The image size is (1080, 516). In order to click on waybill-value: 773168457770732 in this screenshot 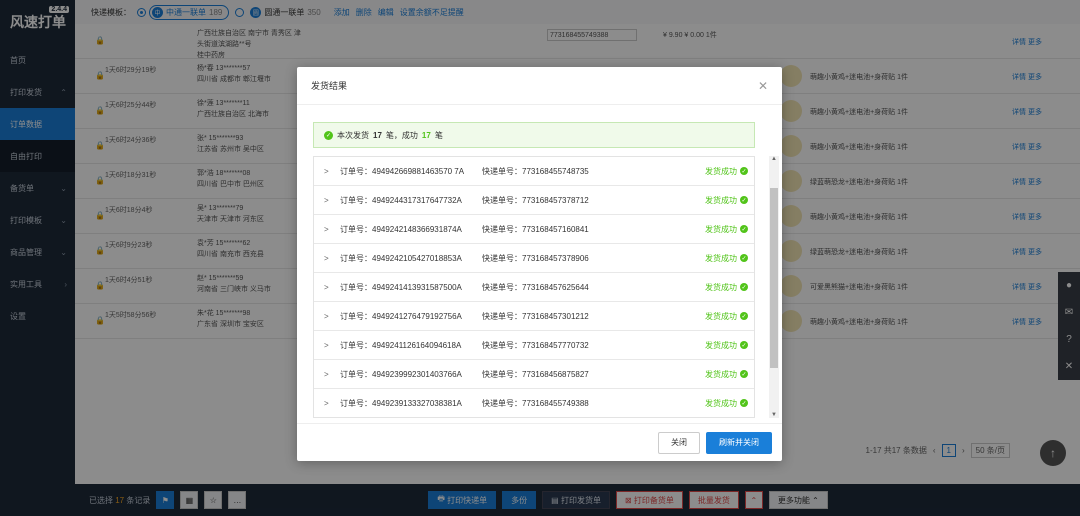, I will do `click(555, 345)`.